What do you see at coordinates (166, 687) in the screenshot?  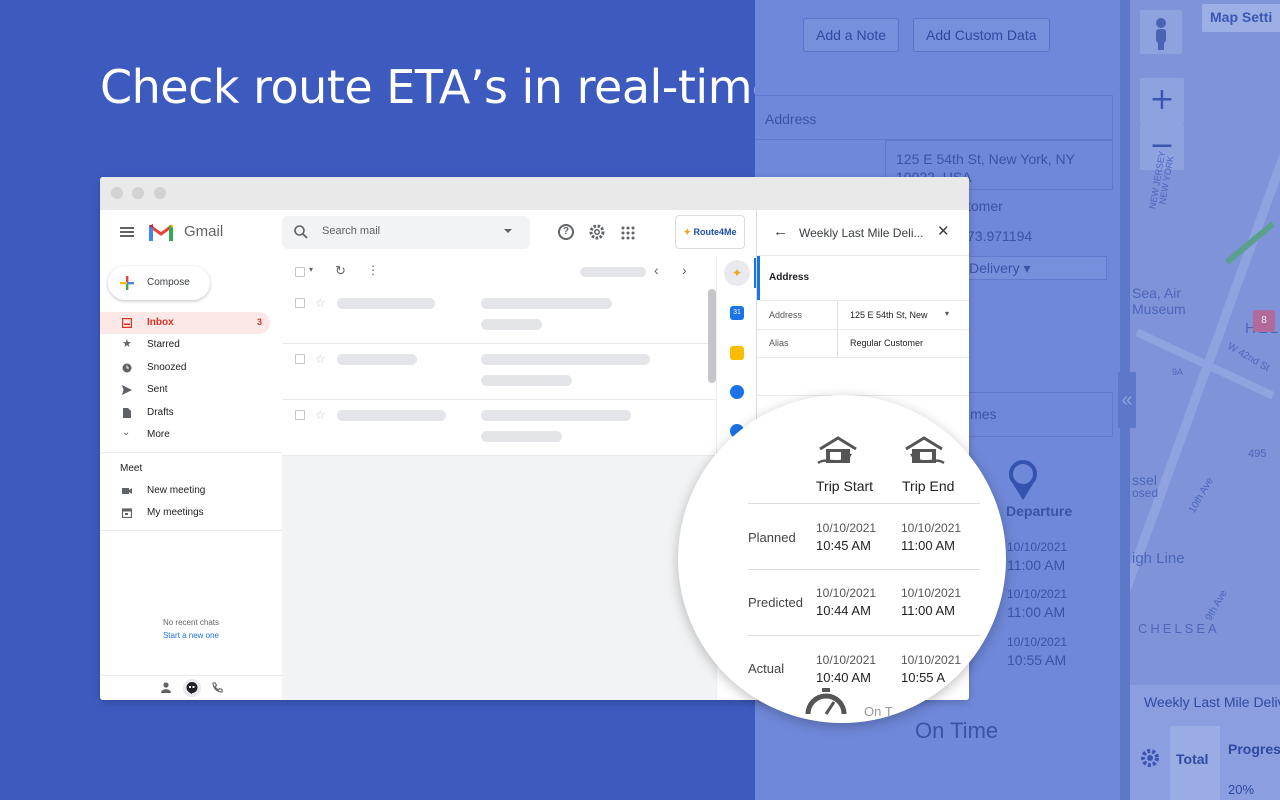 I see `contacts-person-icon` at bounding box center [166, 687].